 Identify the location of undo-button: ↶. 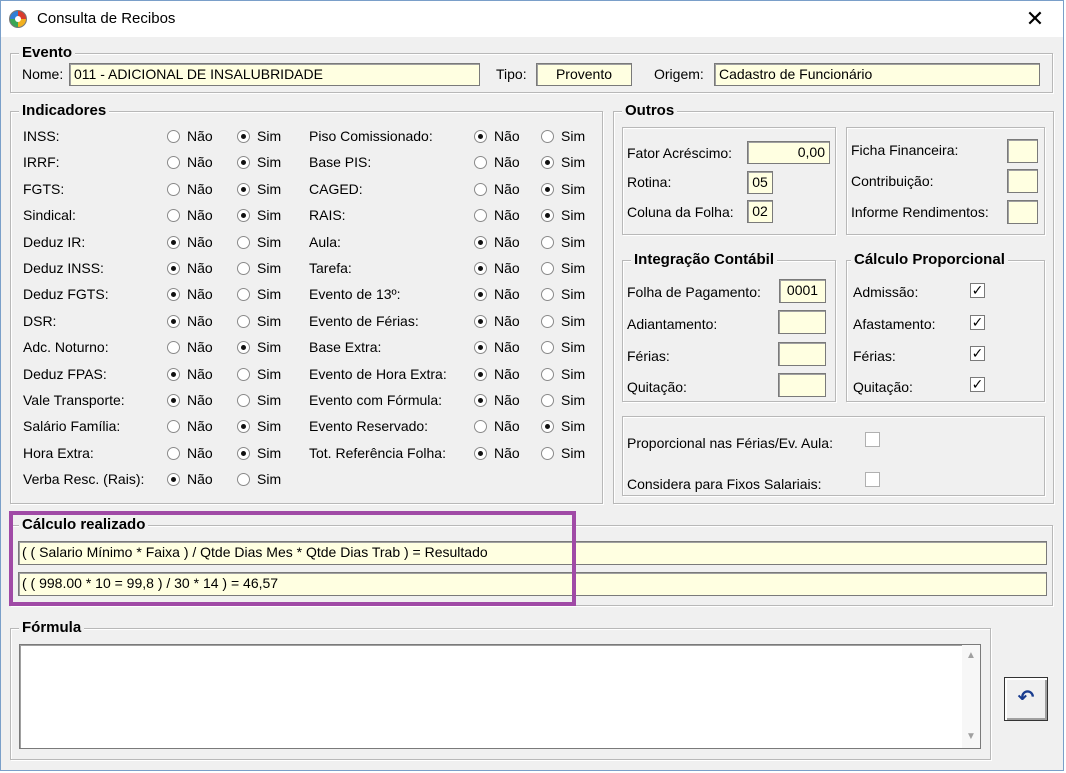
(1026, 699).